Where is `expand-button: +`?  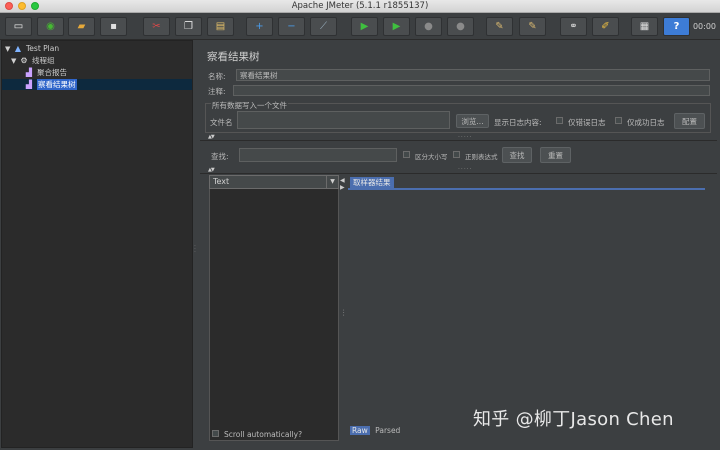
expand-button: + is located at coordinates (259, 26).